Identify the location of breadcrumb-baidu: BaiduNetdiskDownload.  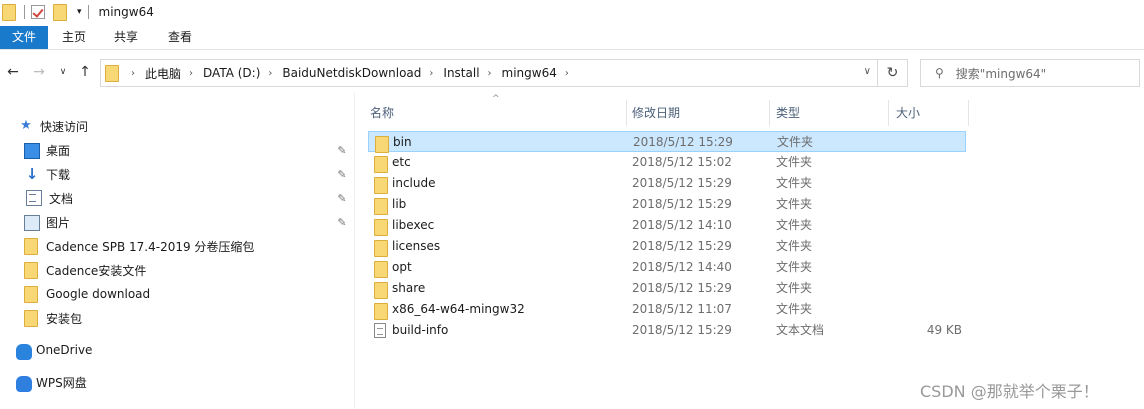
(351, 73).